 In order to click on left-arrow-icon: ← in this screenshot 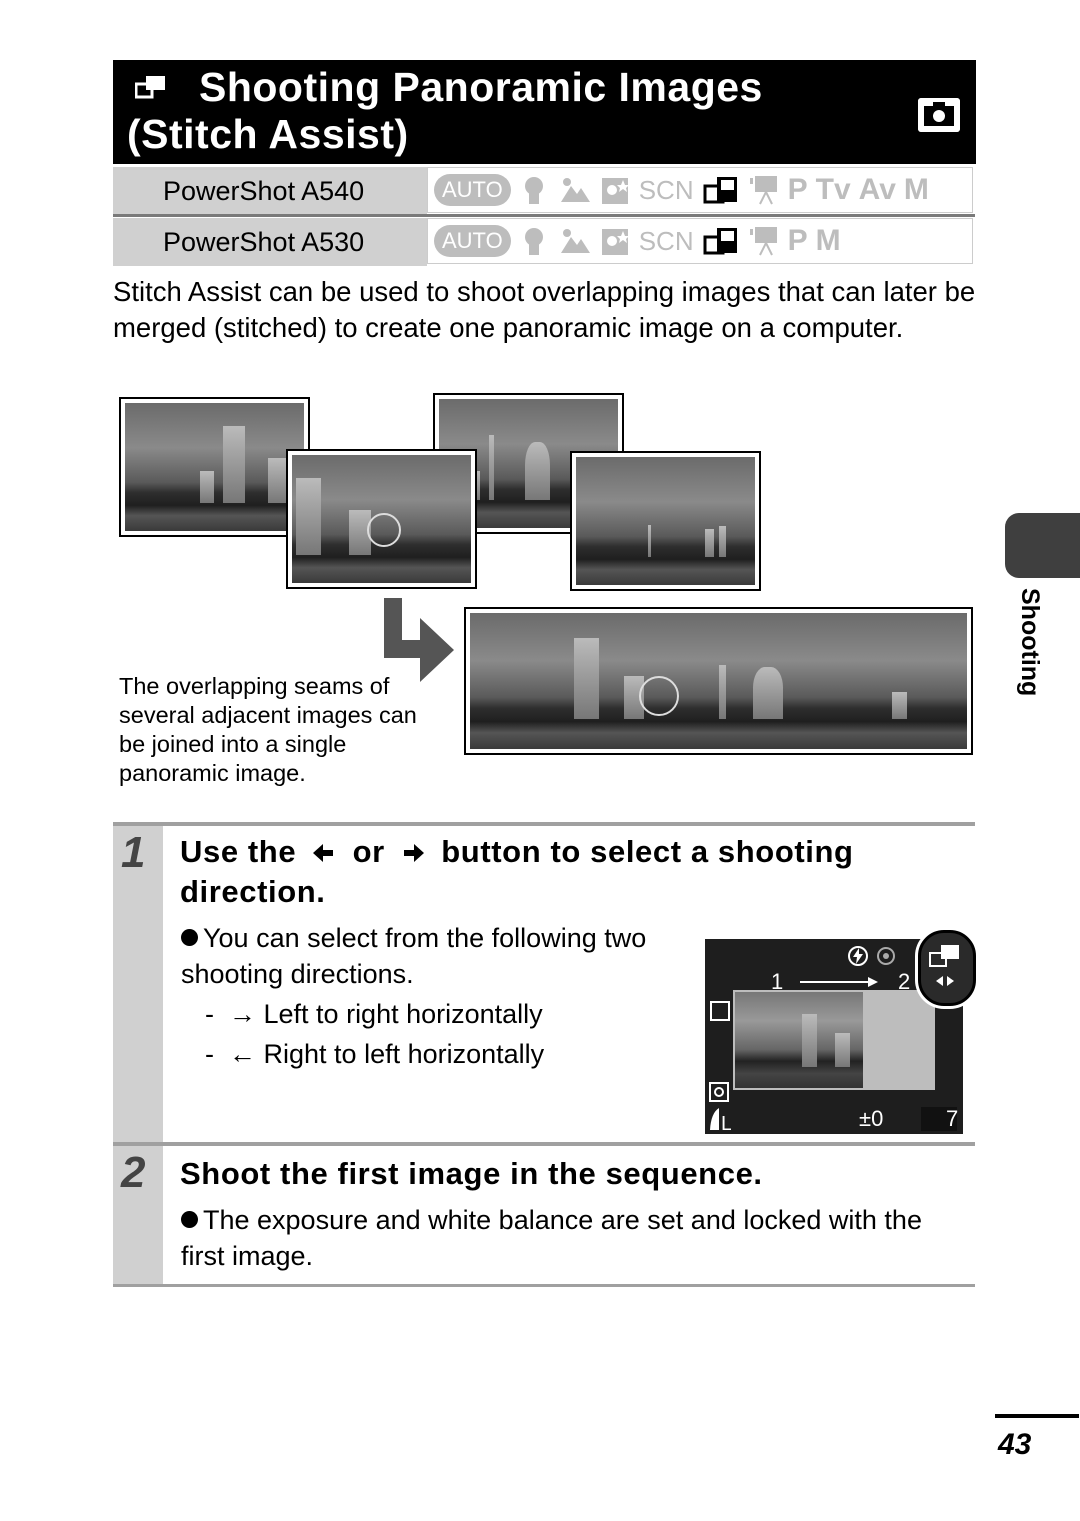, I will do `click(242, 1054)`.